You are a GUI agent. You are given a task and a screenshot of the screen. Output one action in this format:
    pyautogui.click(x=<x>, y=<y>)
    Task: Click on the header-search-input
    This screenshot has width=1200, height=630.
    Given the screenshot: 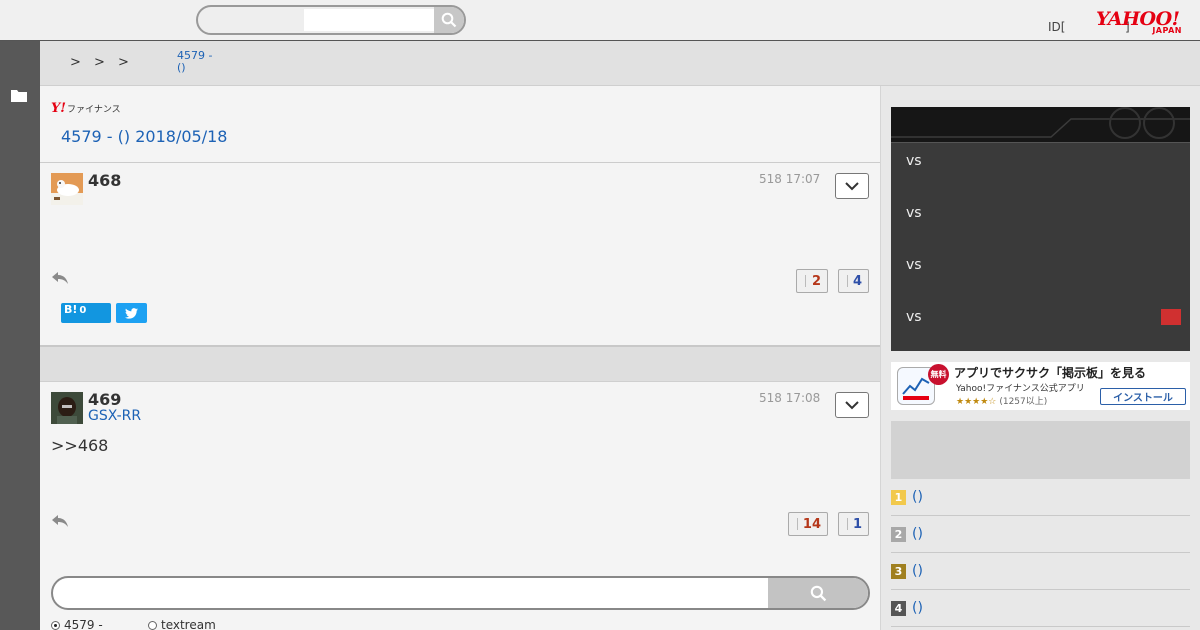 What is the action you would take?
    pyautogui.click(x=369, y=20)
    